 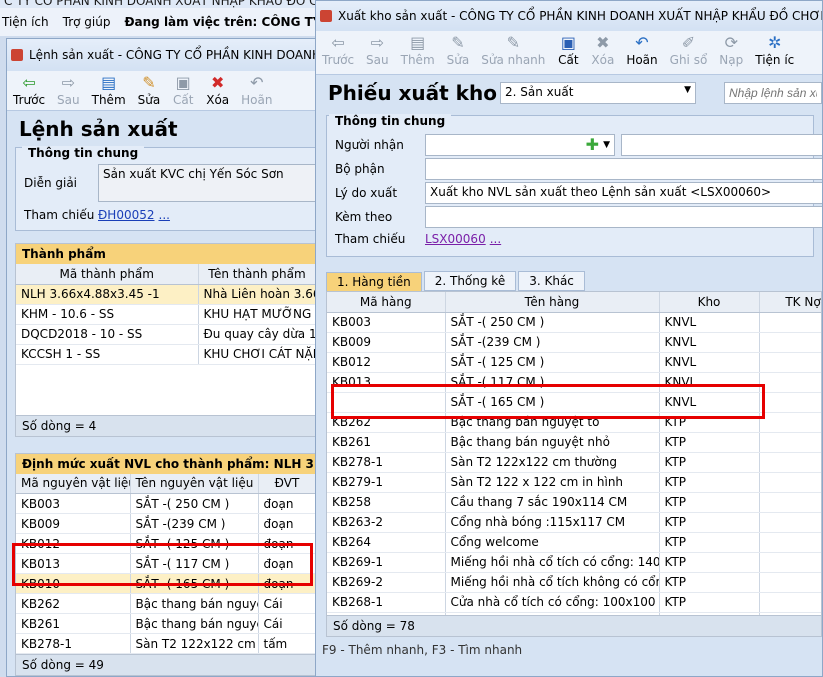 I want to click on table-row: KB263-2 Cổng nhà bóng :115x117 CM KTP, so click(x=574, y=522).